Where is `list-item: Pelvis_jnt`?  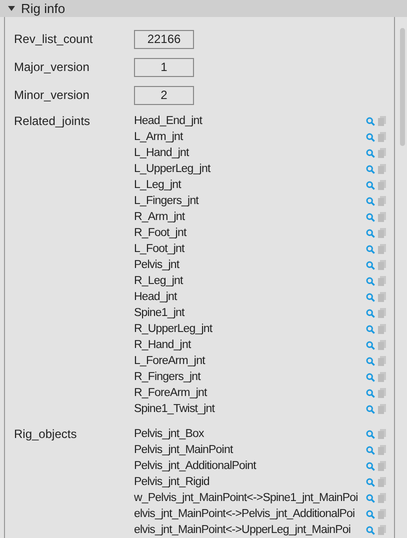 list-item: Pelvis_jnt is located at coordinates (250, 265).